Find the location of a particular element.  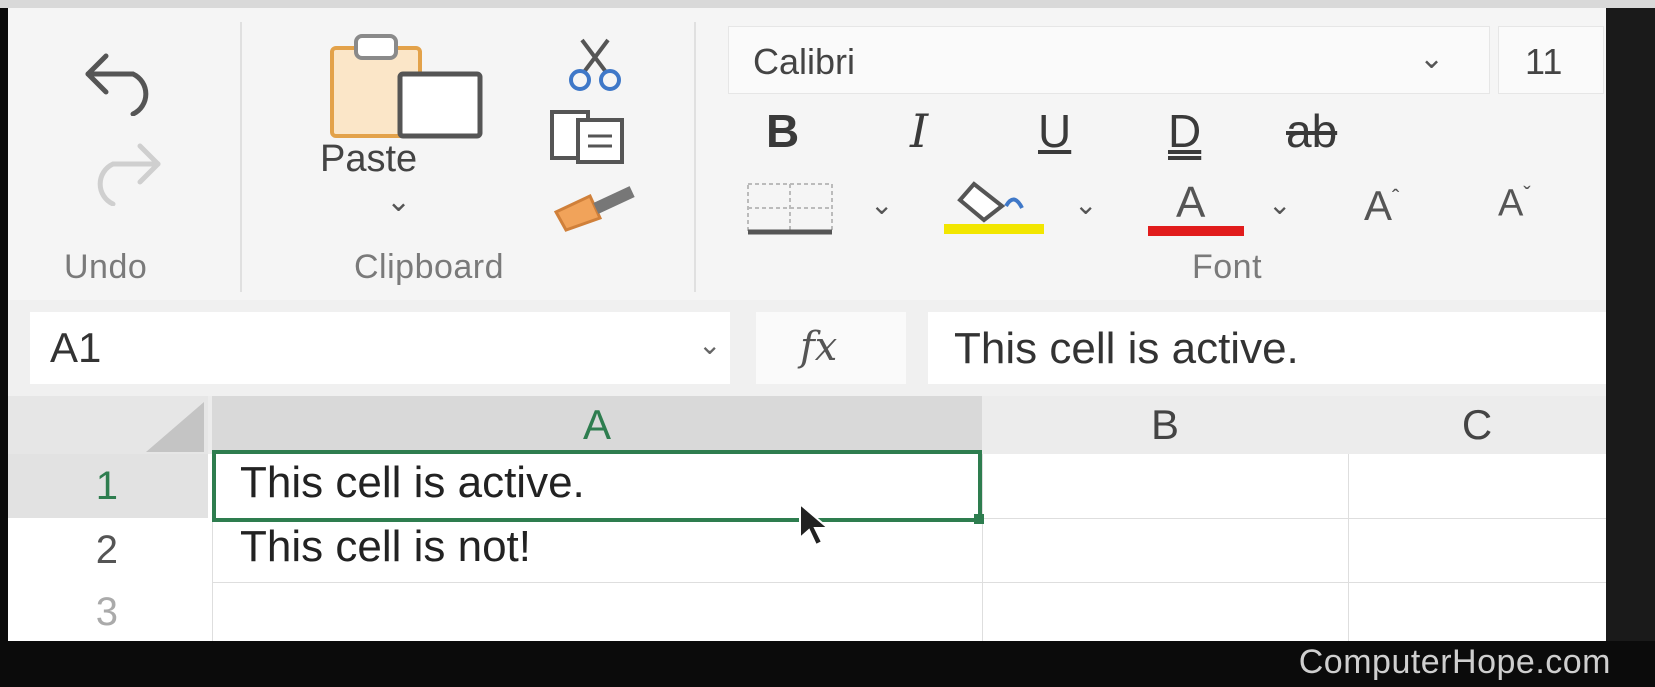

paintbrush-icon is located at coordinates (596, 206).